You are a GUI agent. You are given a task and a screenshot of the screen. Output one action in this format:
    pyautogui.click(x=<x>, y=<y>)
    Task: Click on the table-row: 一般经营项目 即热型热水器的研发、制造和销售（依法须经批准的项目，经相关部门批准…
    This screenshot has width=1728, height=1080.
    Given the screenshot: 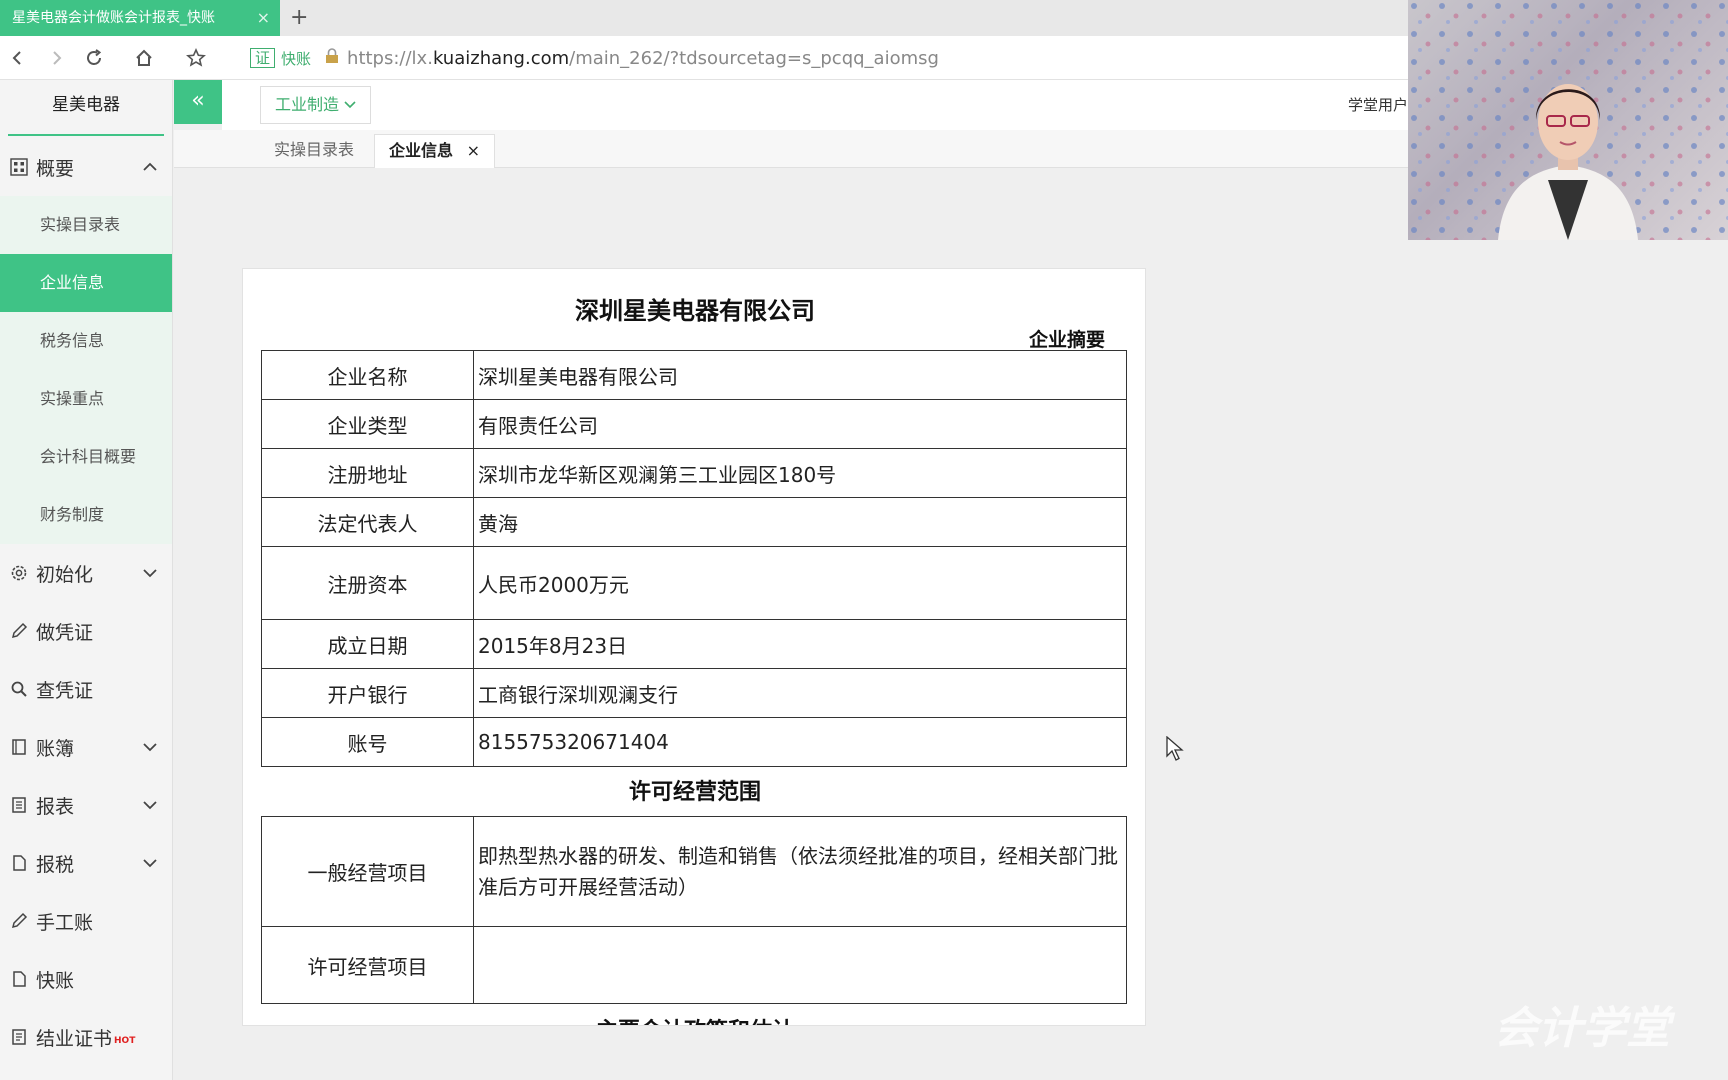 What is the action you would take?
    pyautogui.click(x=694, y=871)
    